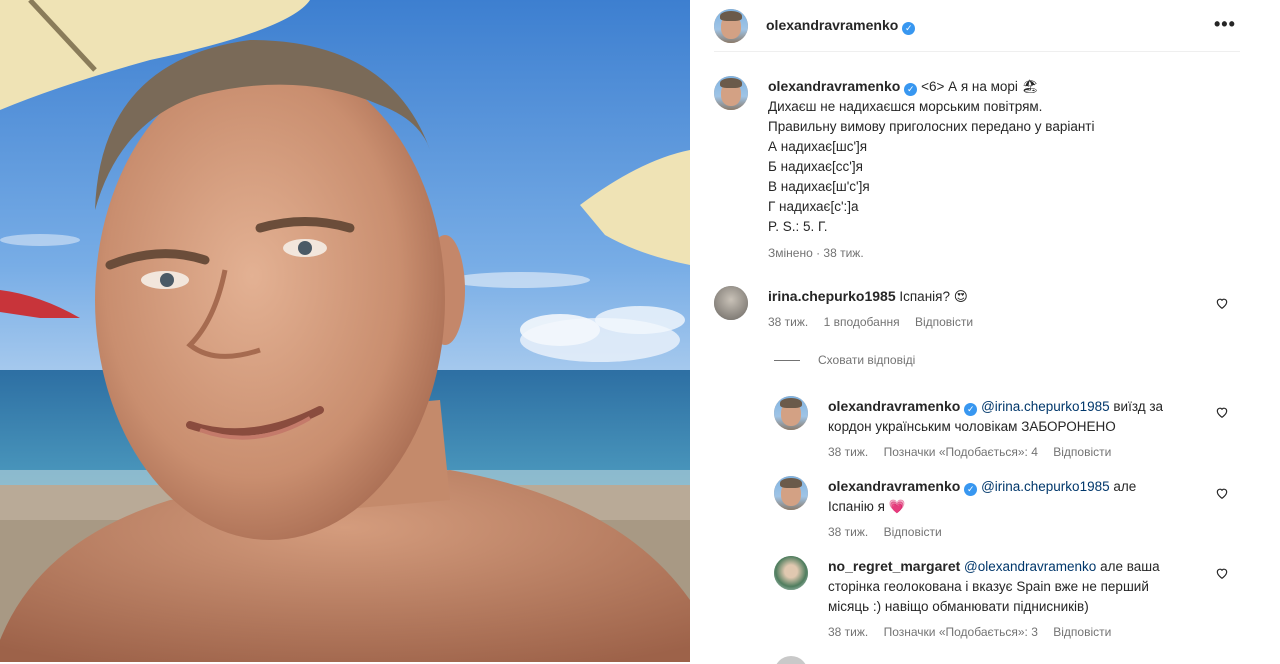 This screenshot has height=664, width=1280. I want to click on next-reply-avatar, so click(791, 660).